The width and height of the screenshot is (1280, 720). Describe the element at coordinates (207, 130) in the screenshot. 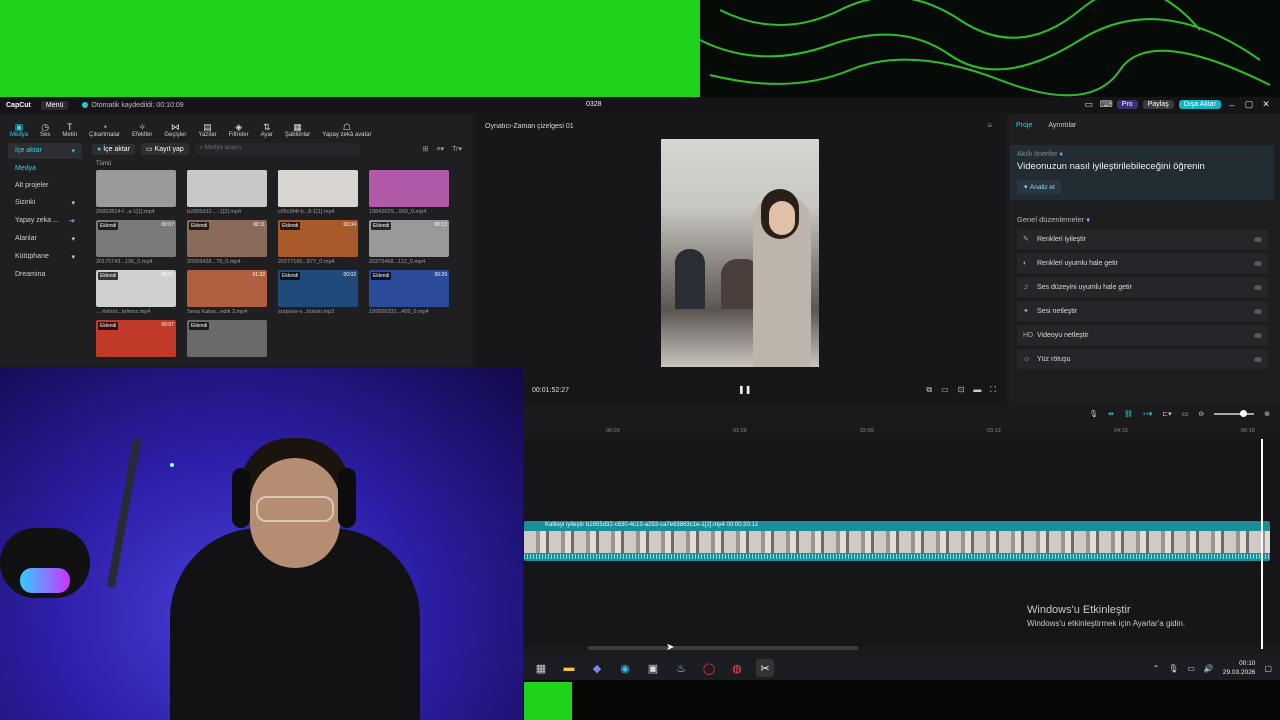

I see `tab-captions: ▤ Yazılar` at that location.